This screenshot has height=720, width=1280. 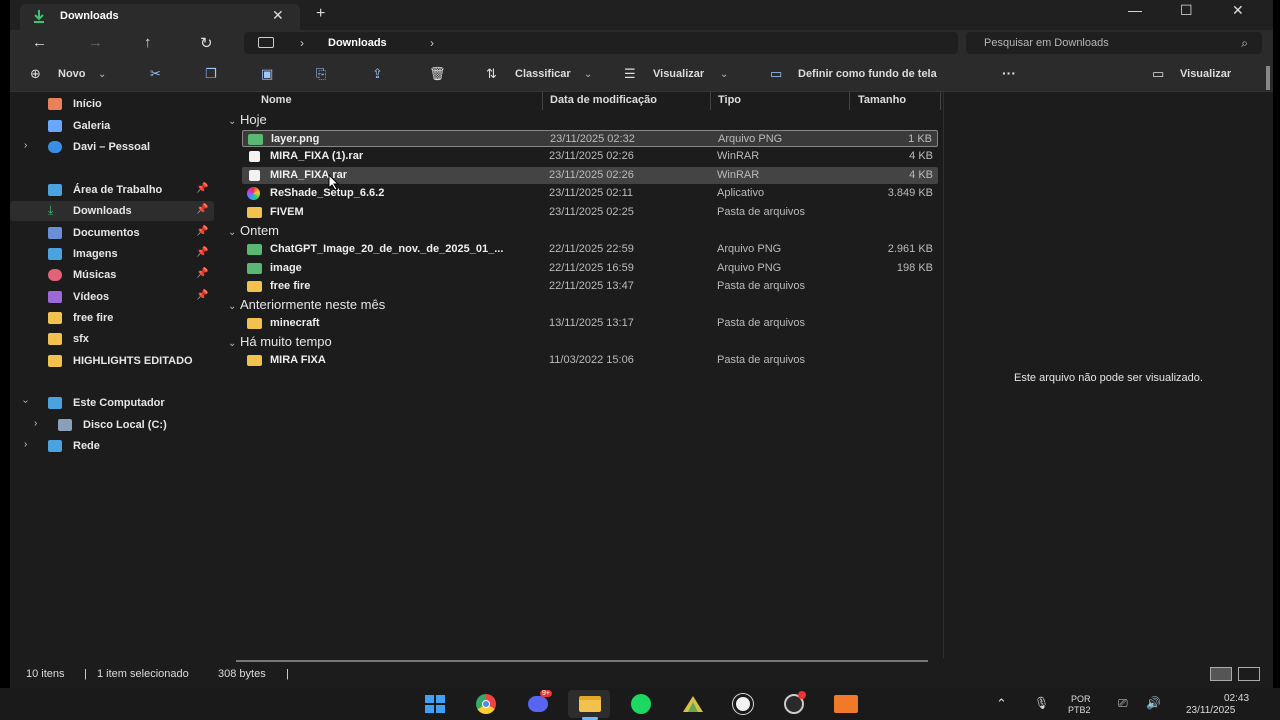 I want to click on sidebar-item-label: Início, so click(x=87, y=104).